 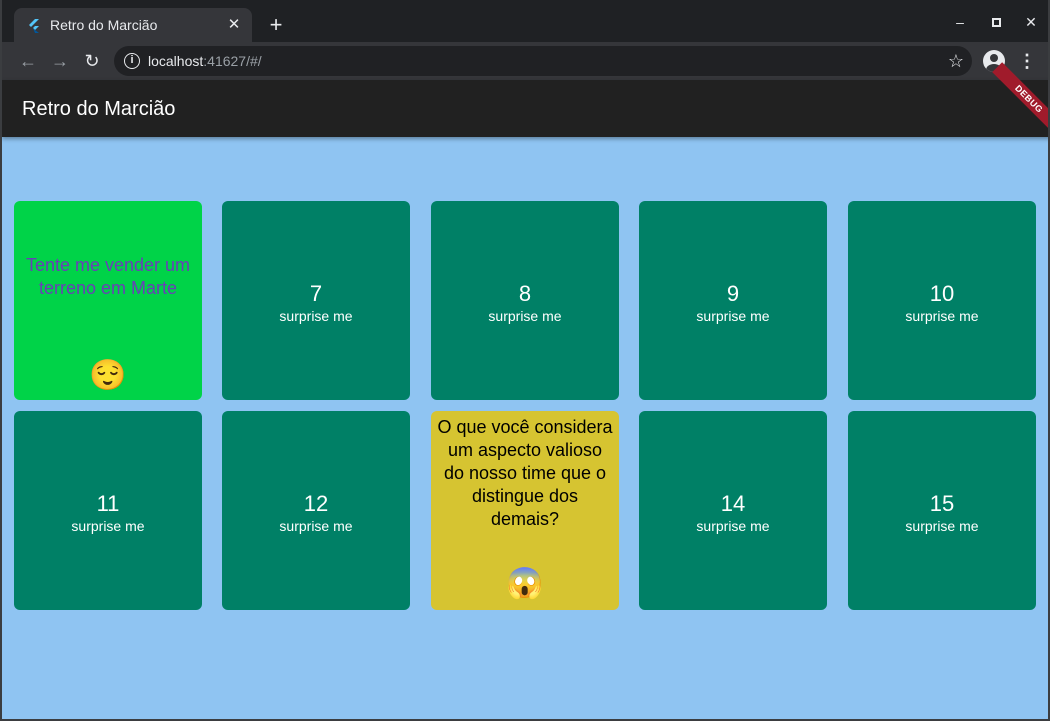 What do you see at coordinates (316, 293) in the screenshot?
I see `card-number: 7` at bounding box center [316, 293].